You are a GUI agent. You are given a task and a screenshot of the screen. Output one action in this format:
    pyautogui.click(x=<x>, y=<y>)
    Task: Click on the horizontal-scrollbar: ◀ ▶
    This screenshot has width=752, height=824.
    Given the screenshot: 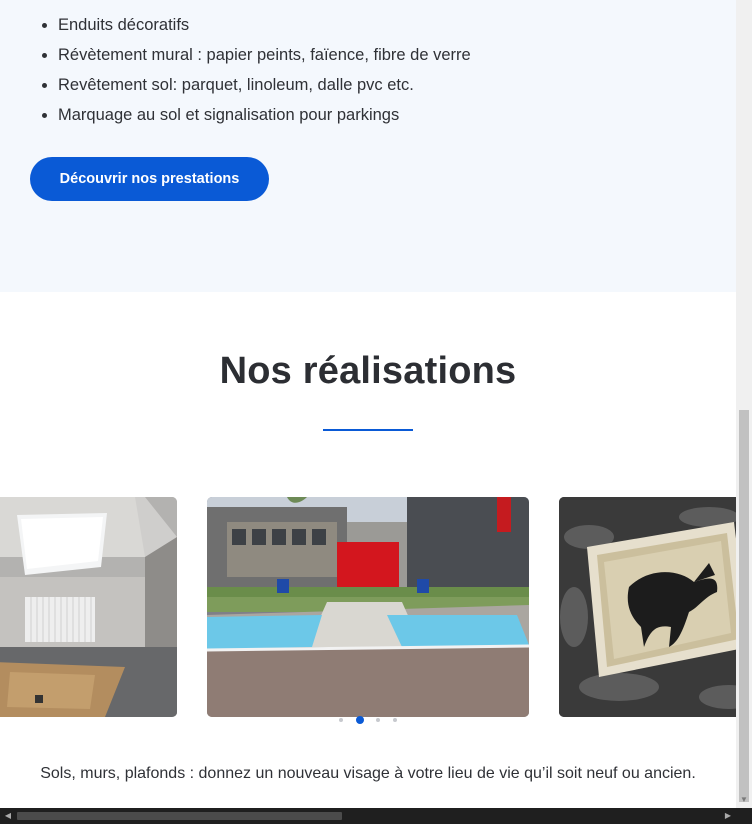 What is the action you would take?
    pyautogui.click(x=368, y=816)
    